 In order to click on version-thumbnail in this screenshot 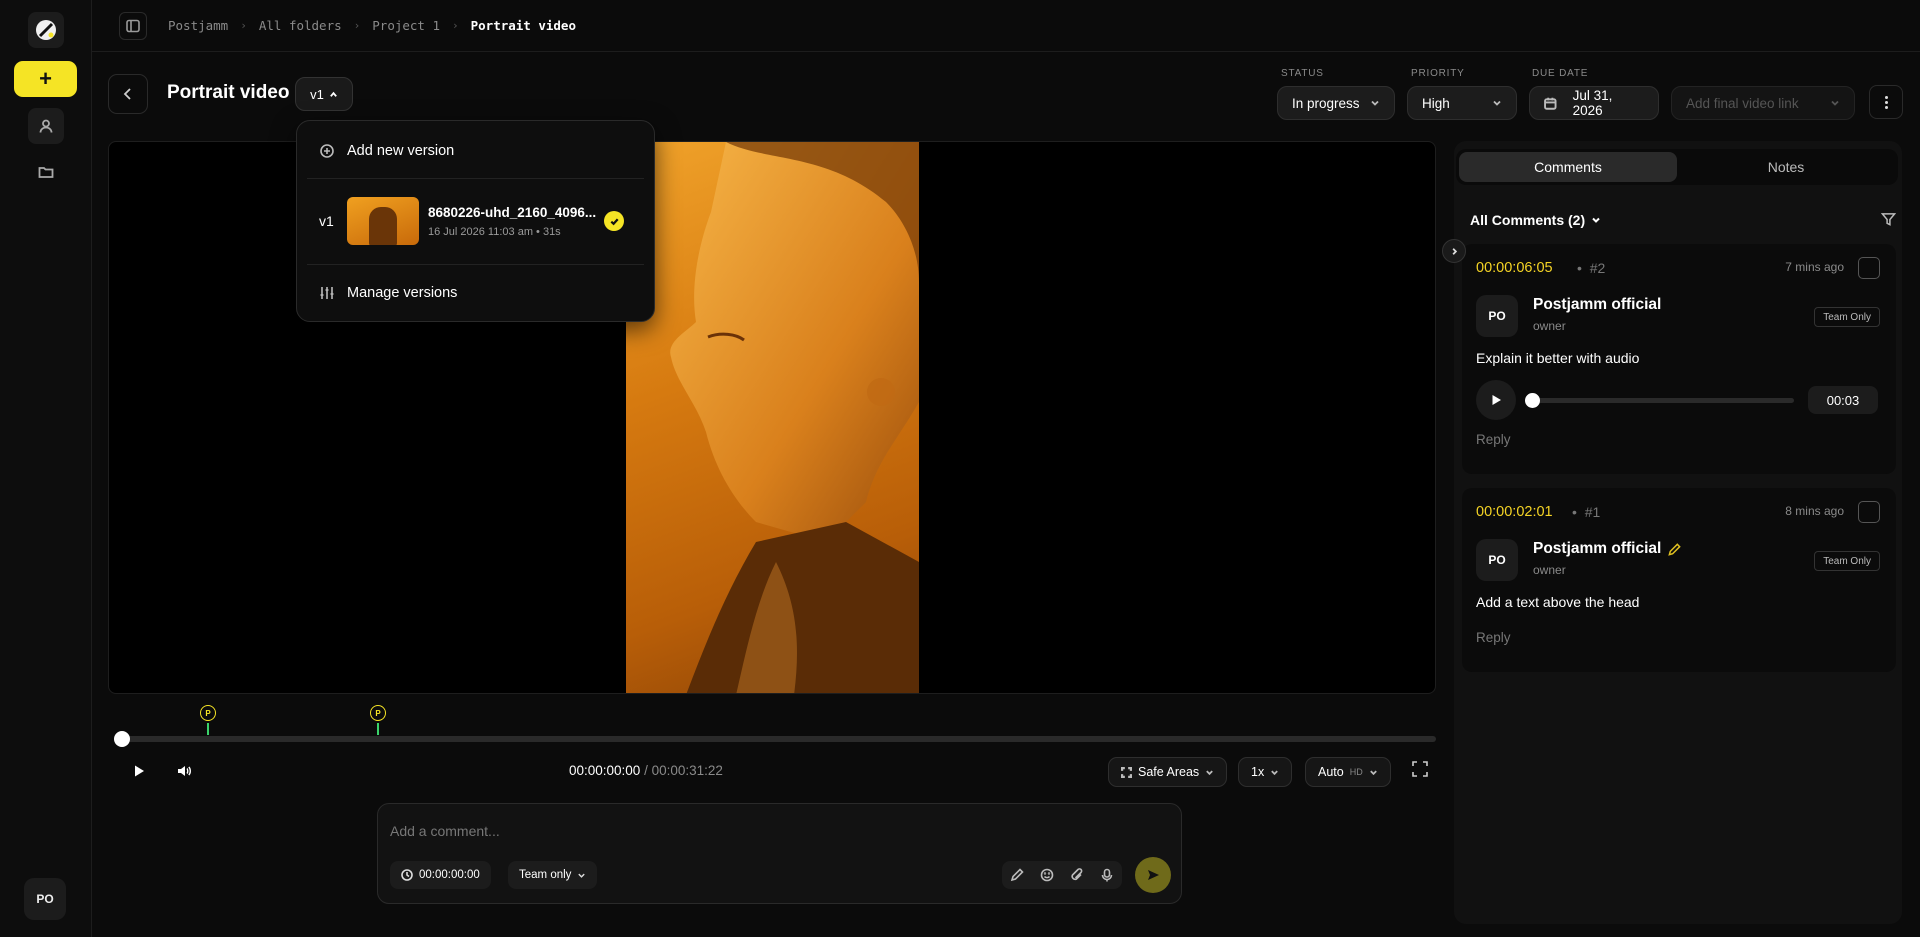, I will do `click(383, 221)`.